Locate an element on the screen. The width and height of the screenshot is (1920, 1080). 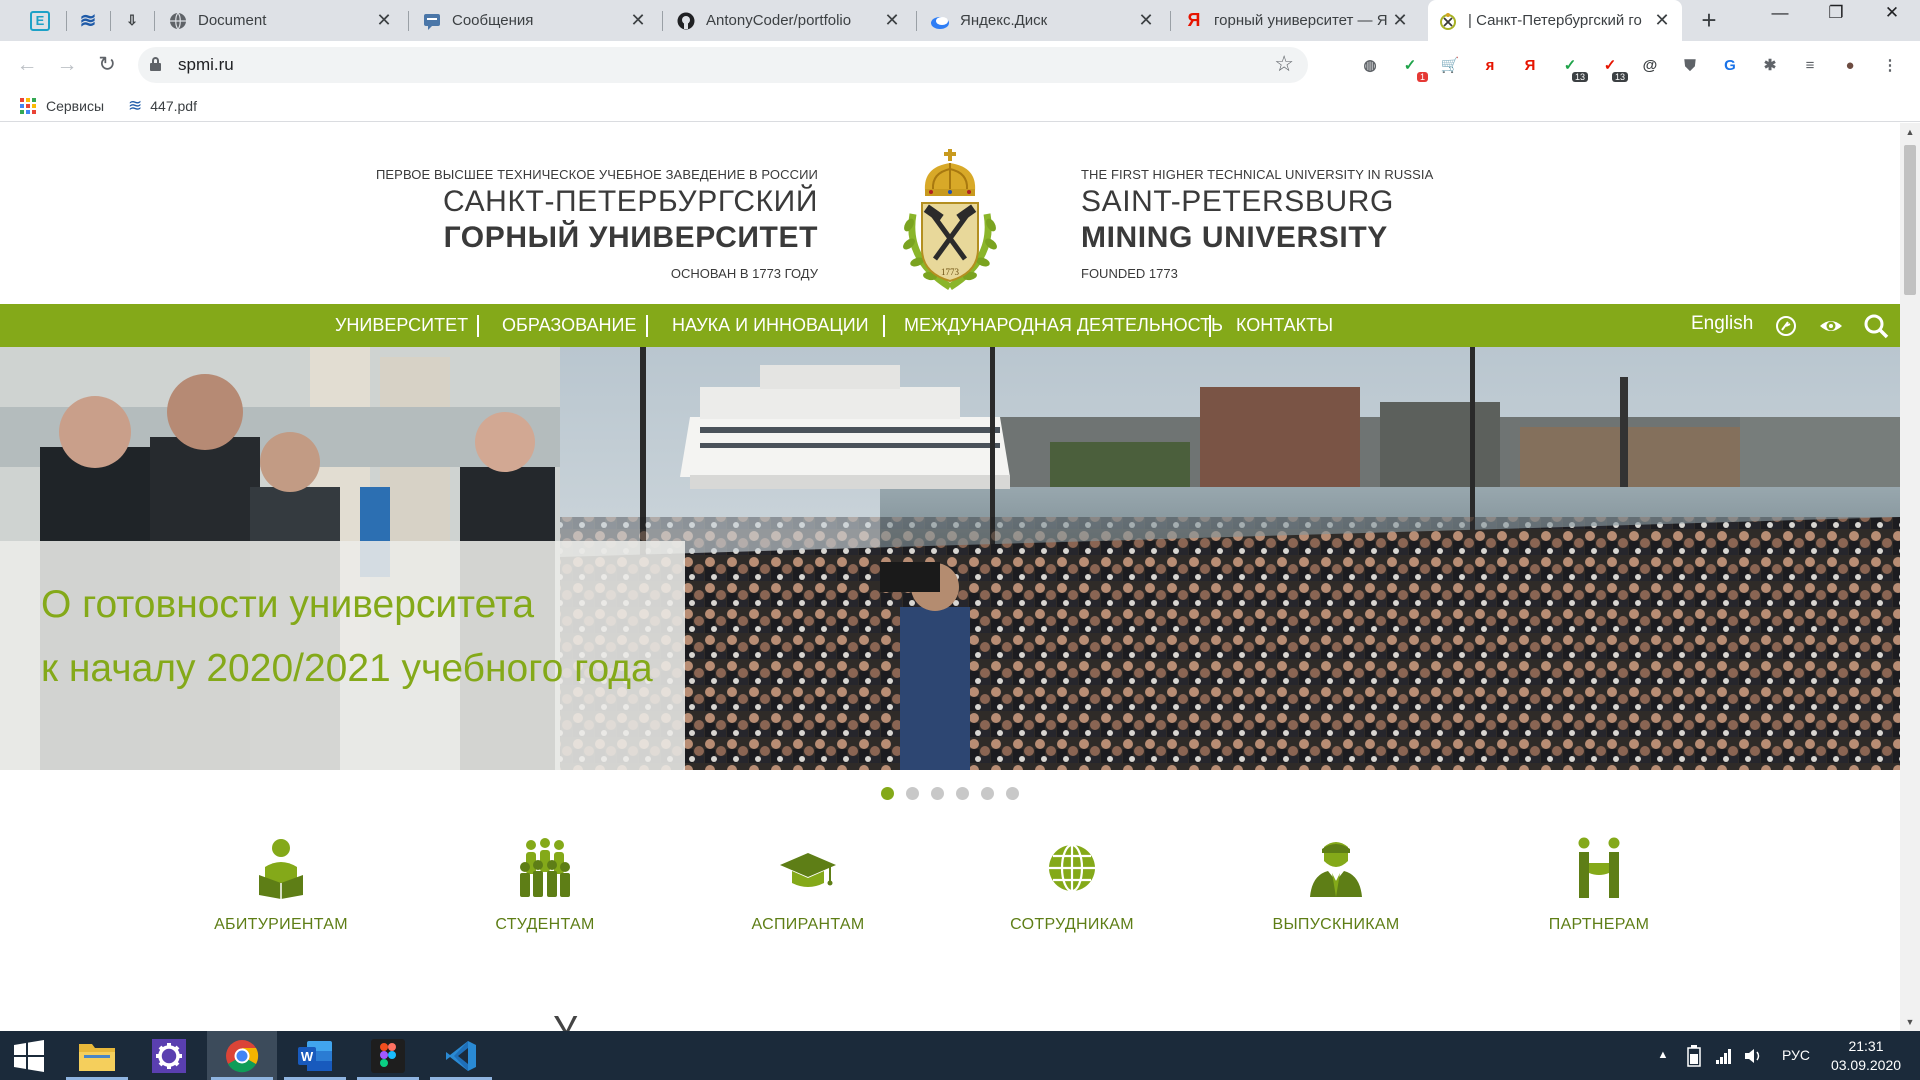
cart-icon: 🛒 is located at coordinates (1450, 65).